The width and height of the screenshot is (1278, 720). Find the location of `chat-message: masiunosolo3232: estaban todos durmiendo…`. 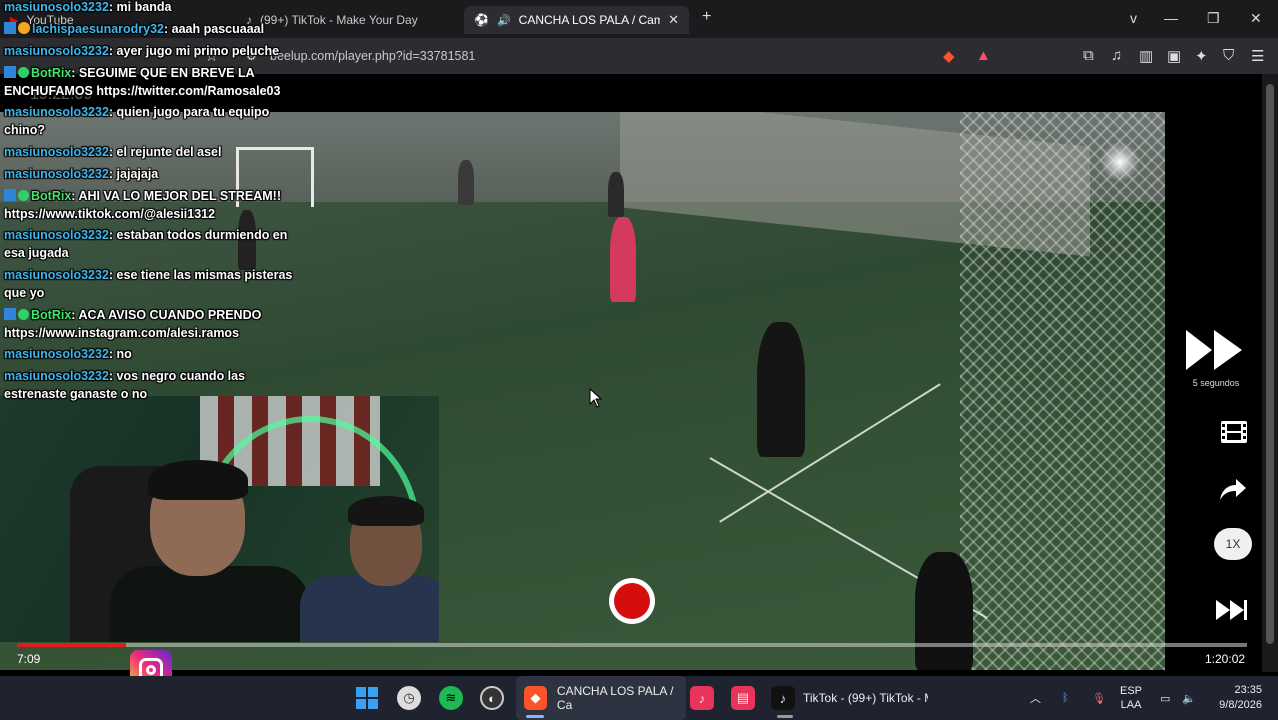

chat-message: masiunosolo3232: estaban todos durmiendo… is located at coordinates (146, 244).